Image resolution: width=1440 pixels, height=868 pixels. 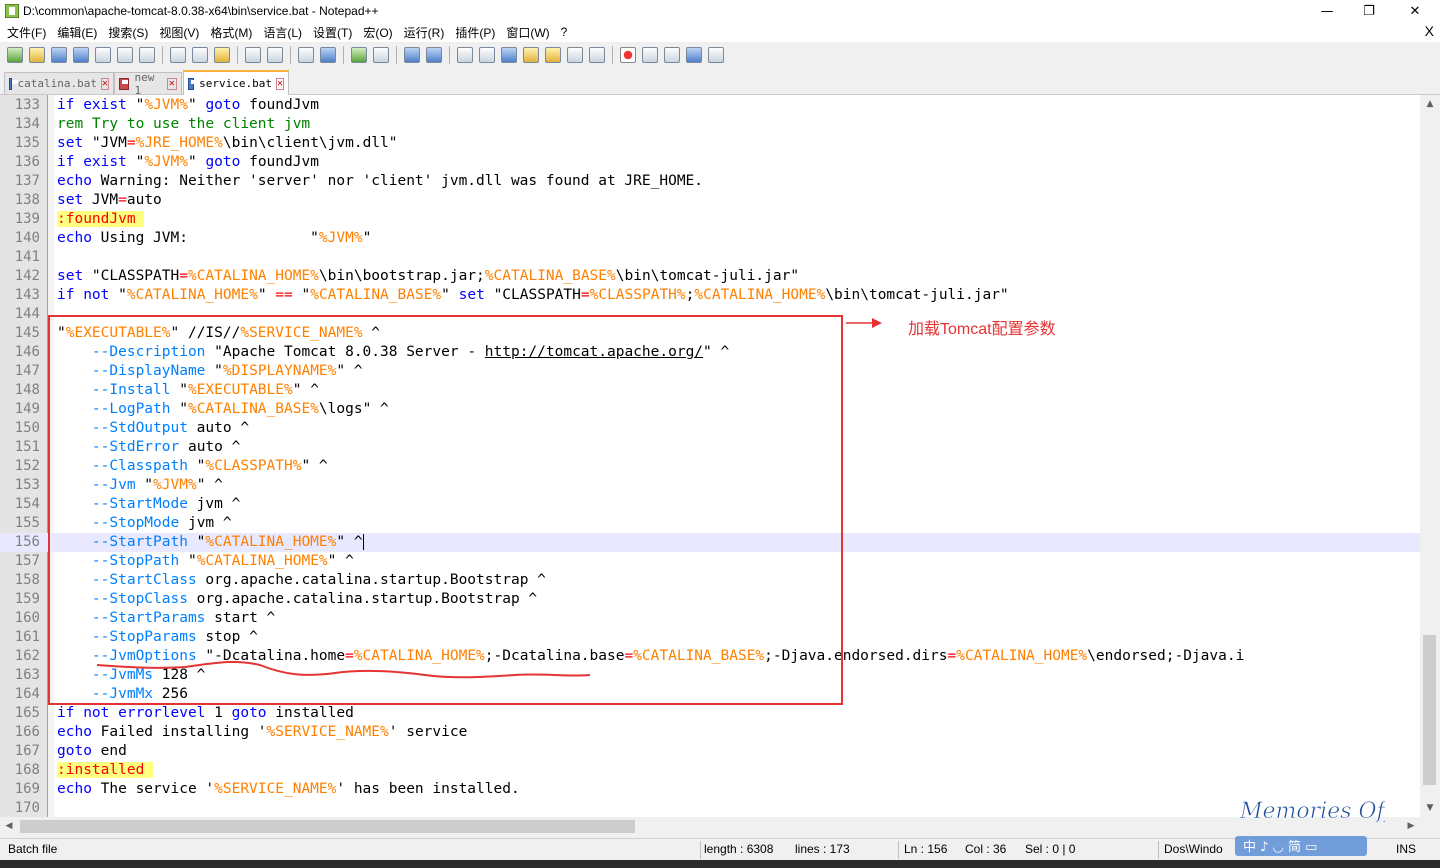 I want to click on save-macro-icon, so click(x=716, y=55).